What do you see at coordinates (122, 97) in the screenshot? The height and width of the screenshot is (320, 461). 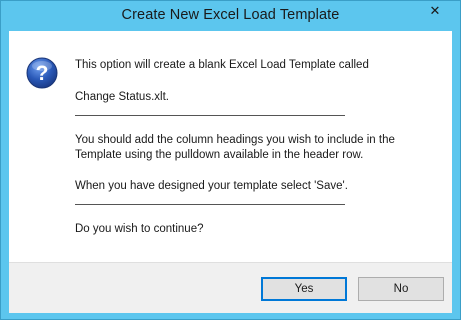 I see `message-line-2: Change Status.xlt.` at bounding box center [122, 97].